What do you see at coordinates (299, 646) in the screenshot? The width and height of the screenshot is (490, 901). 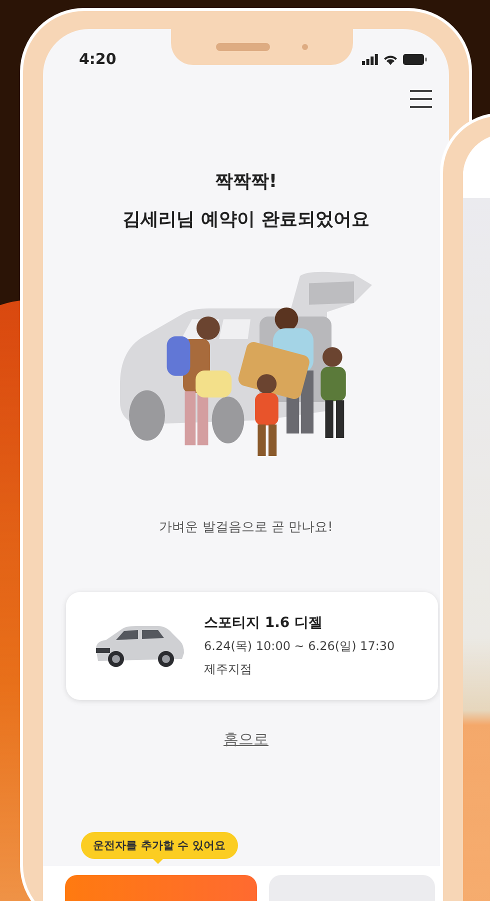 I see `rental-period: 6.24(목) 10:00 ~ 6.26(일) 17:30` at bounding box center [299, 646].